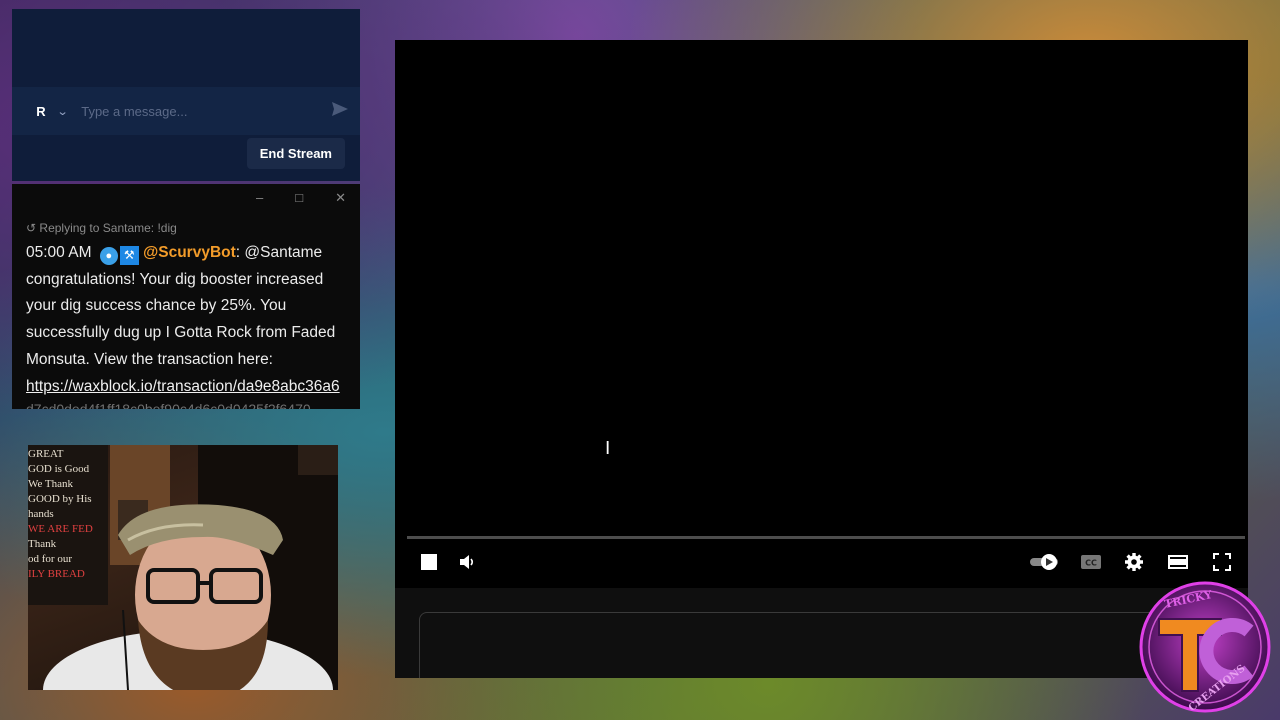  What do you see at coordinates (467, 562) in the screenshot?
I see `volume-icon` at bounding box center [467, 562].